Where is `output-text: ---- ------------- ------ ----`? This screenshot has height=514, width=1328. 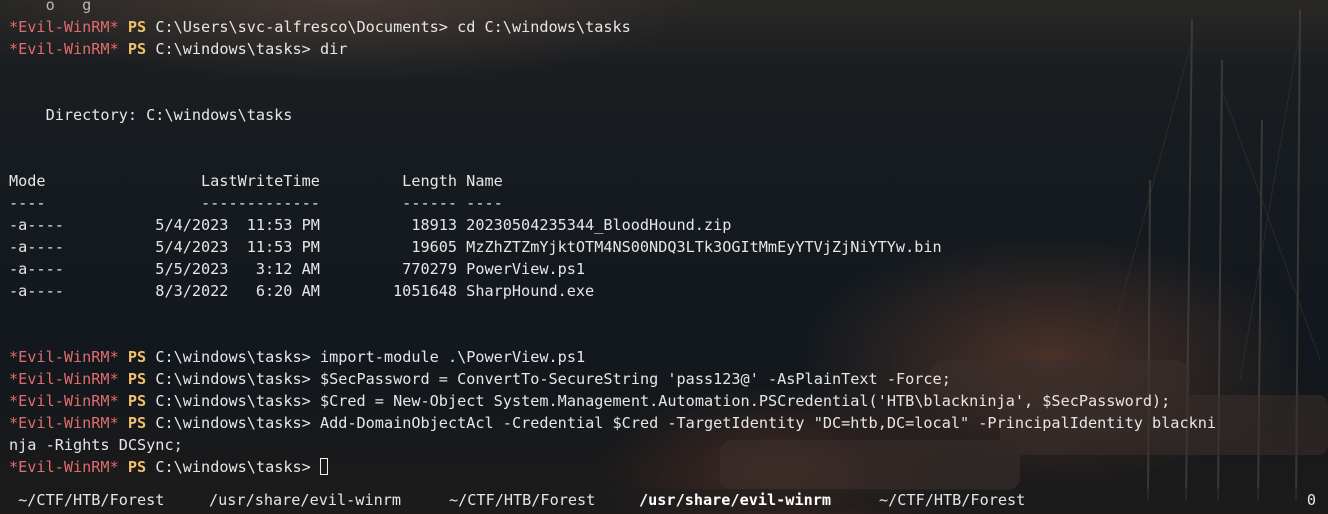 output-text: ---- ------------- ------ ---- is located at coordinates (256, 203).